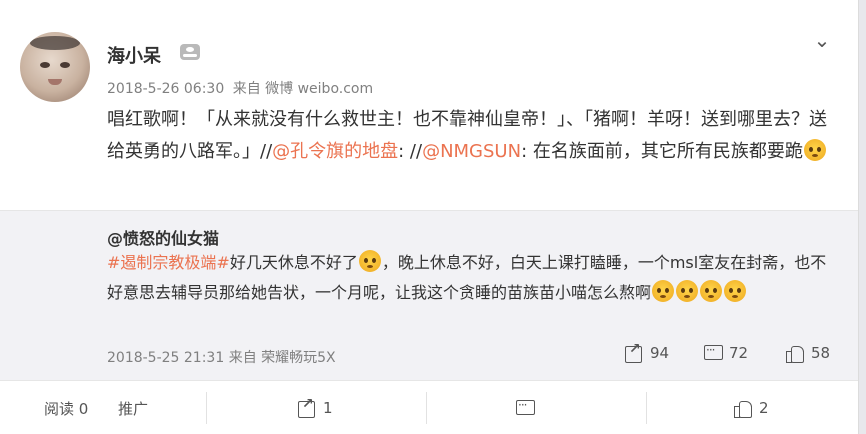 The height and width of the screenshot is (434, 866). What do you see at coordinates (66, 409) in the screenshot?
I see `read-count: 阅读 0` at bounding box center [66, 409].